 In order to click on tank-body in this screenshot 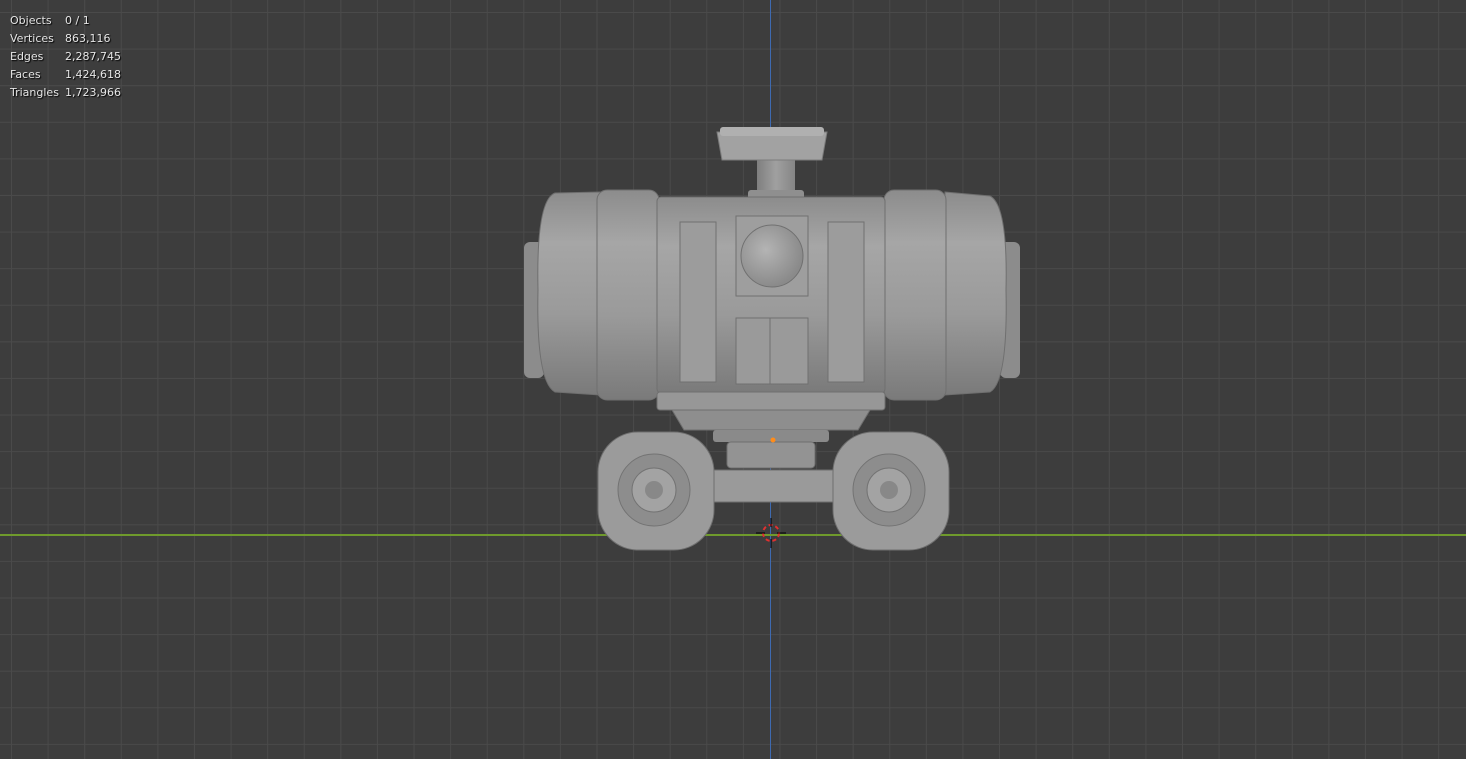, I will do `click(771, 295)`.